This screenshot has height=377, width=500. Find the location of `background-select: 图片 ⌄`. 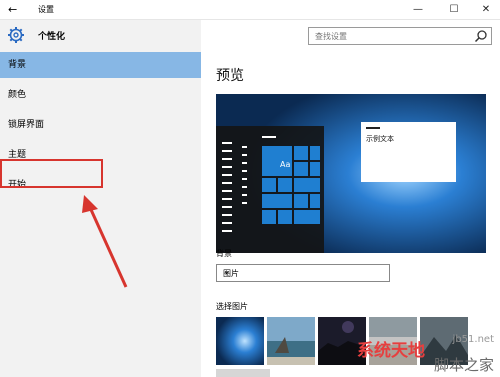

background-select: 图片 ⌄ is located at coordinates (303, 273).